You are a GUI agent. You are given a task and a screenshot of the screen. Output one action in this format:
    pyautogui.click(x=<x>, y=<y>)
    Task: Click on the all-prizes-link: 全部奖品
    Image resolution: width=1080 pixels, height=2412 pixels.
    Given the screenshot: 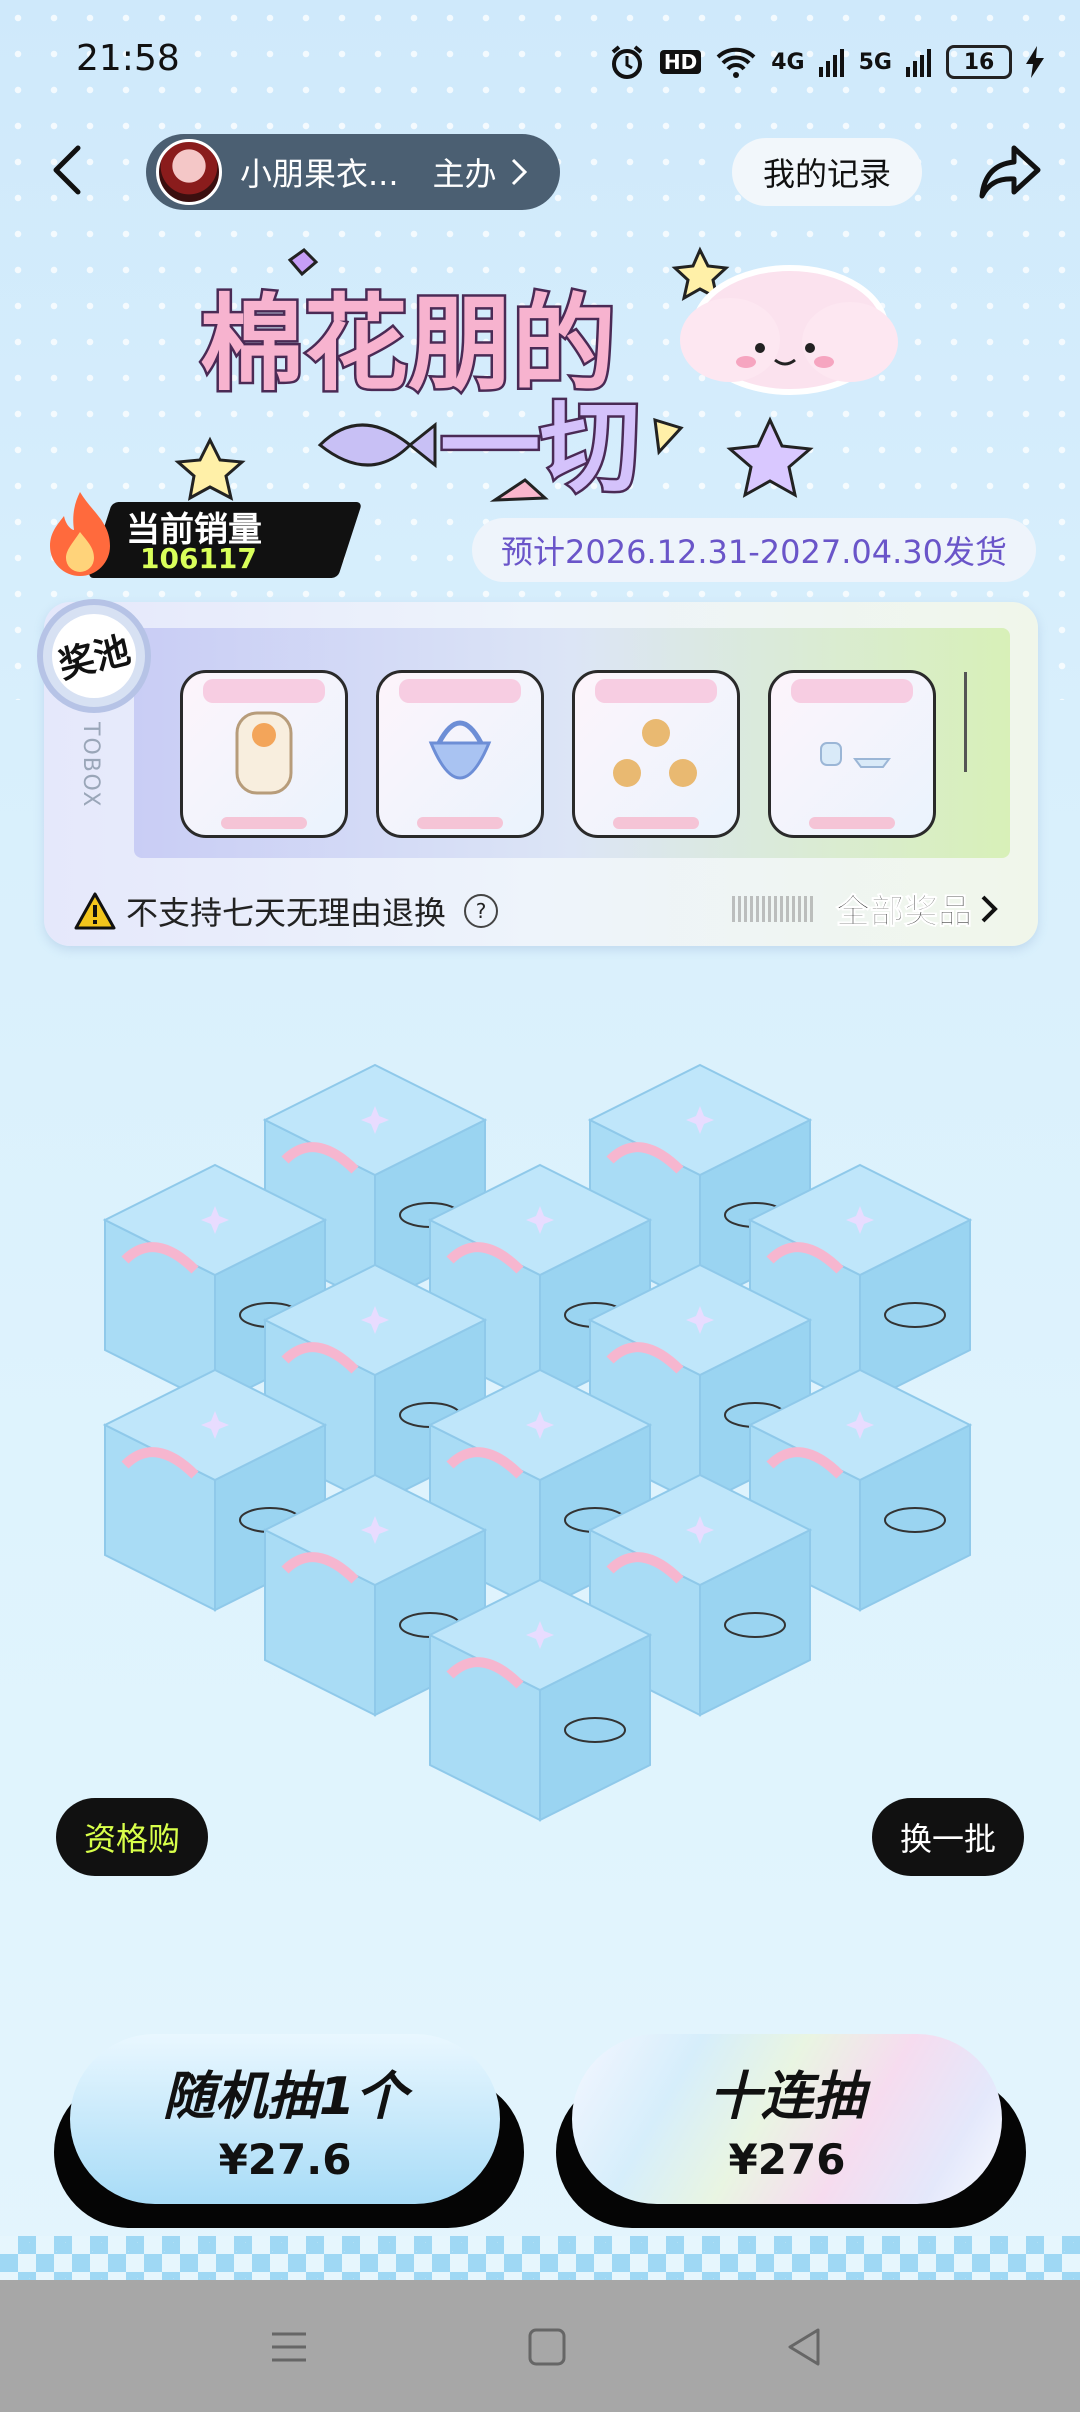 What is the action you would take?
    pyautogui.click(x=918, y=908)
    